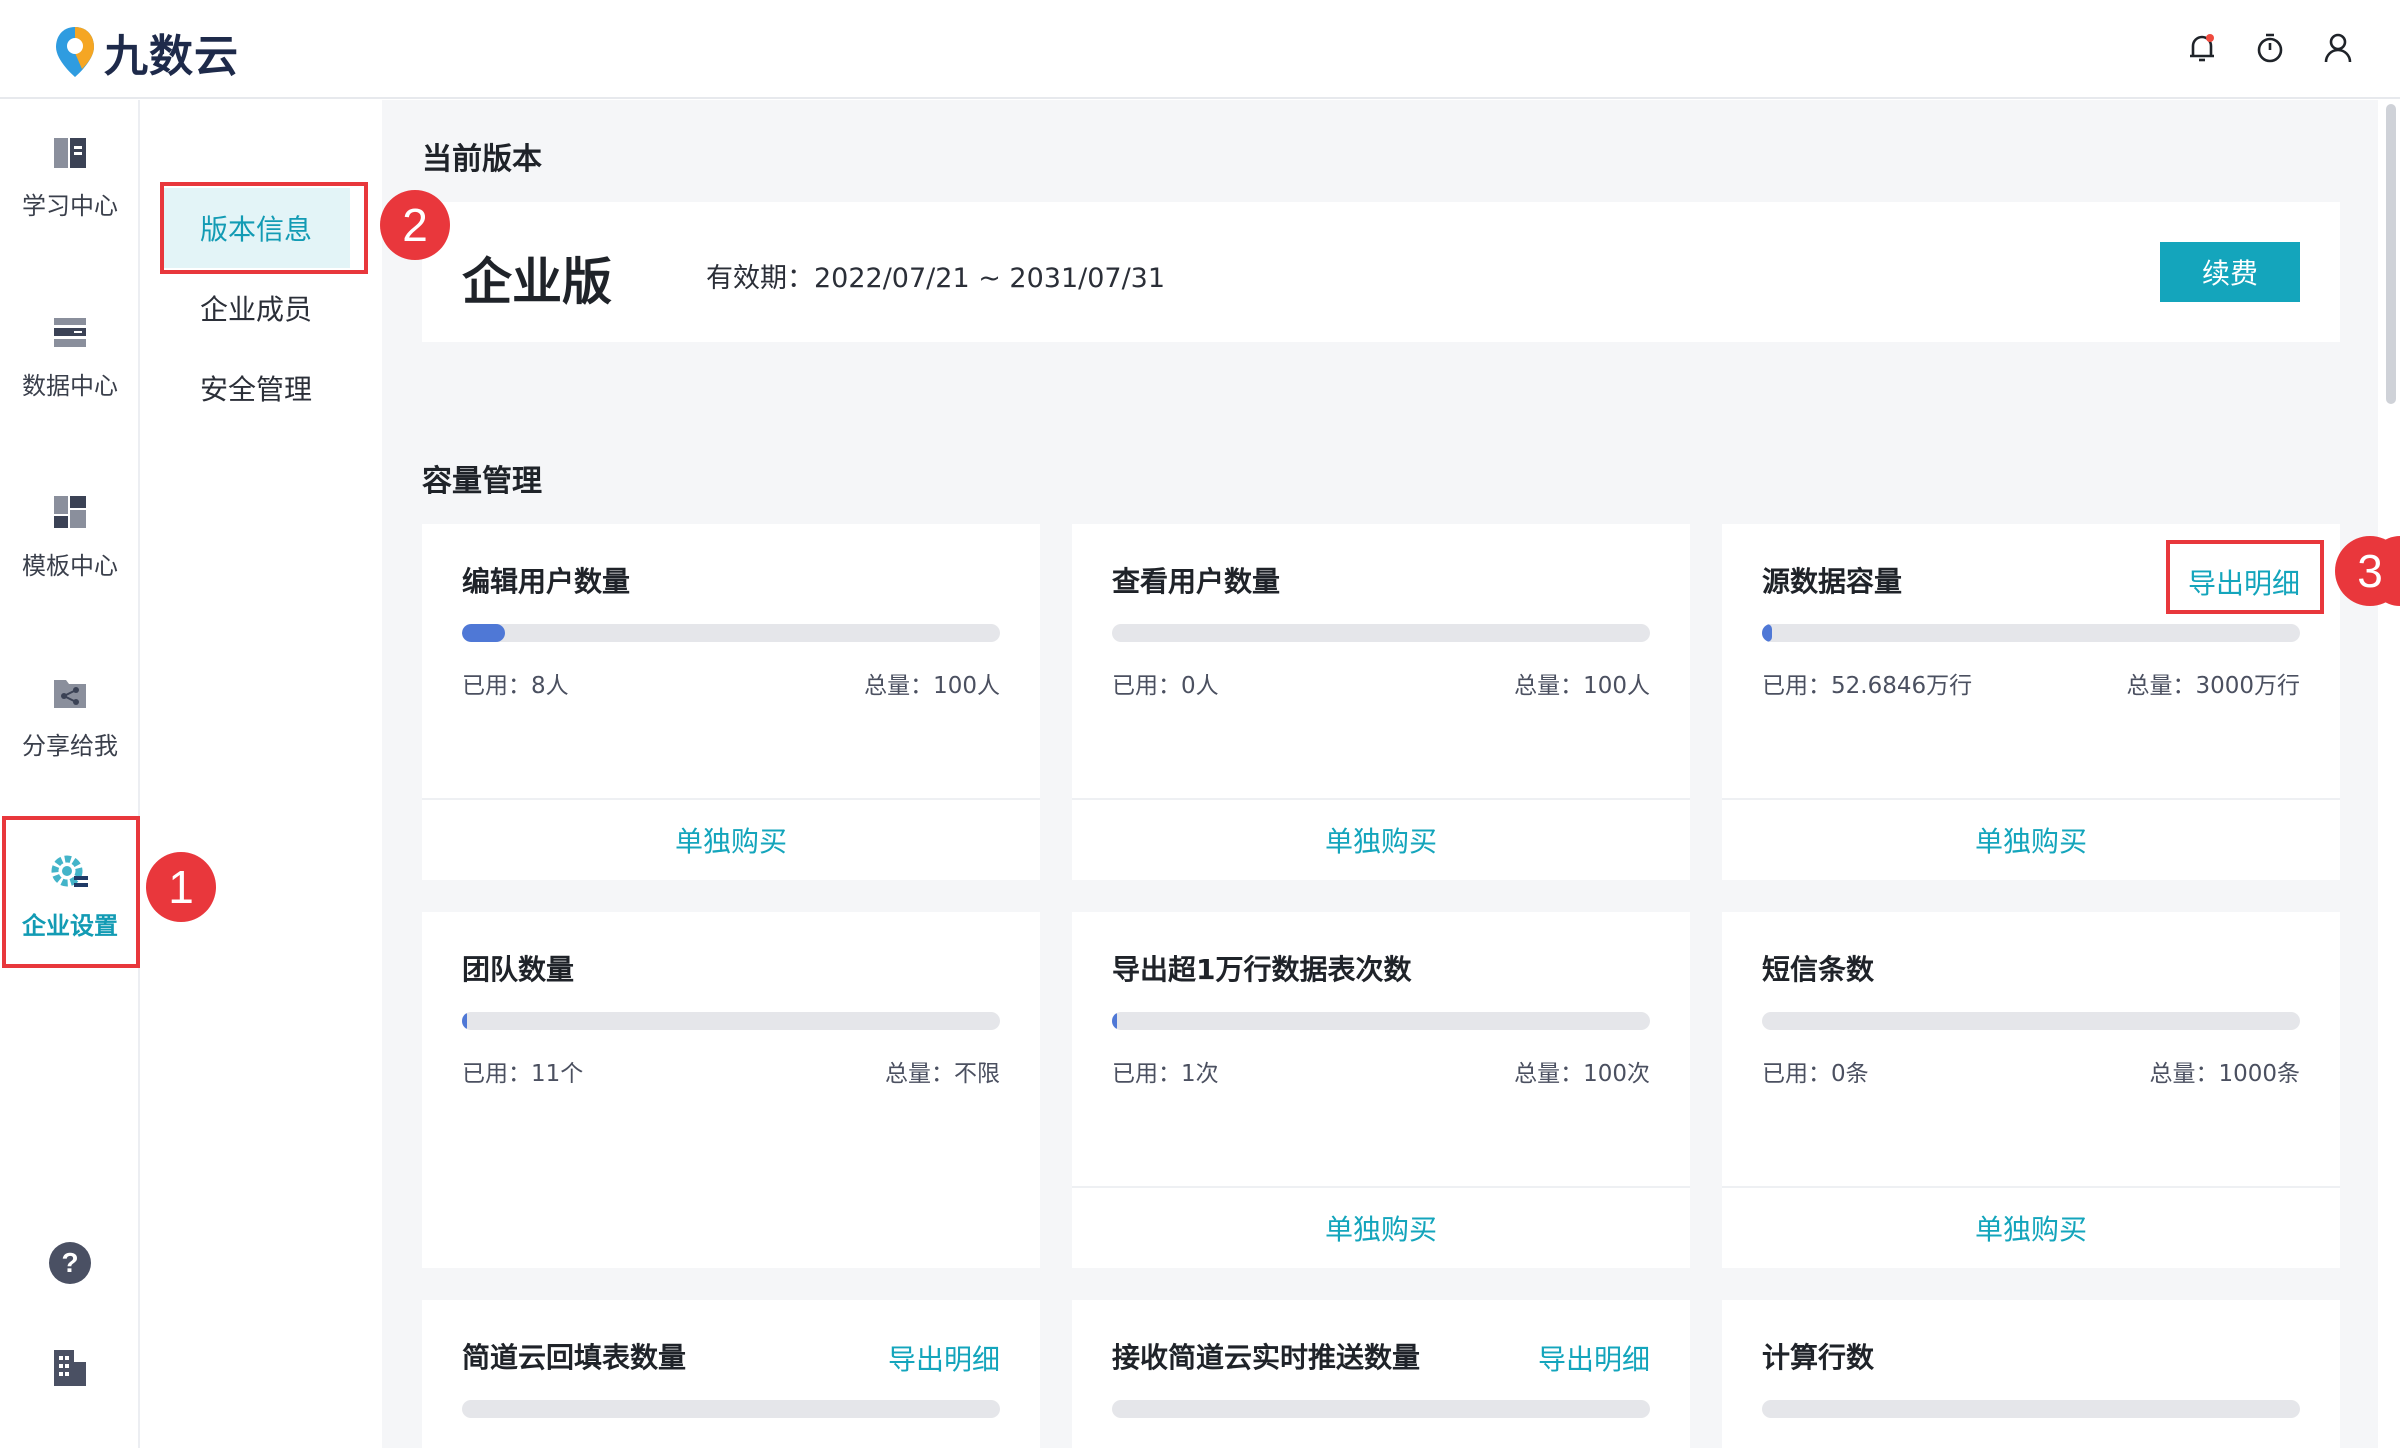 The width and height of the screenshot is (2400, 1448). I want to click on total-amount: 总量：1000条, so click(2224, 1074).